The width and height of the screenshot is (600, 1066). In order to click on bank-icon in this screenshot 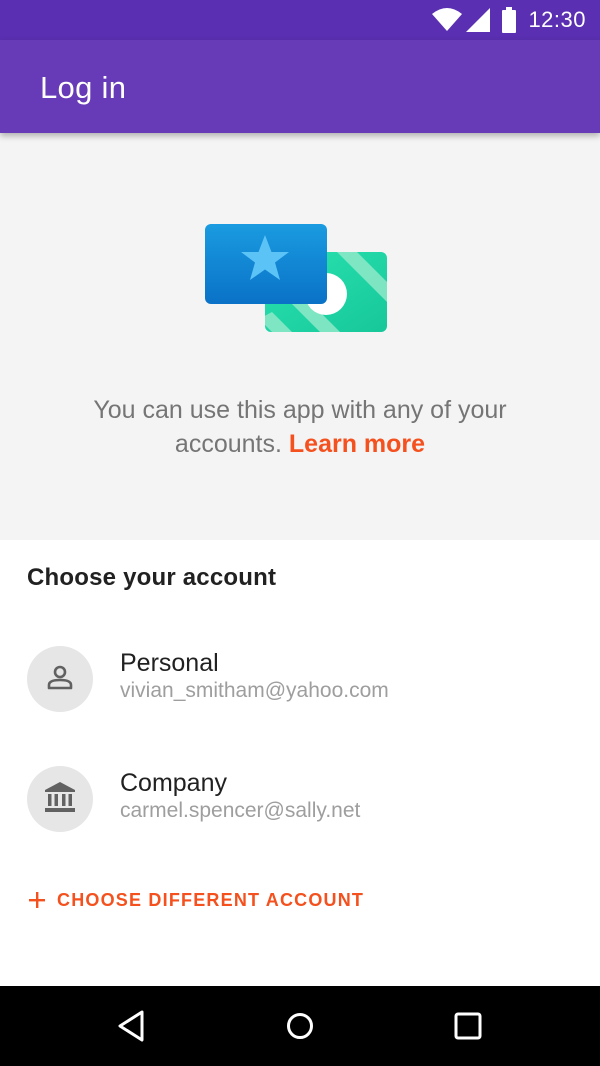, I will do `click(60, 799)`.